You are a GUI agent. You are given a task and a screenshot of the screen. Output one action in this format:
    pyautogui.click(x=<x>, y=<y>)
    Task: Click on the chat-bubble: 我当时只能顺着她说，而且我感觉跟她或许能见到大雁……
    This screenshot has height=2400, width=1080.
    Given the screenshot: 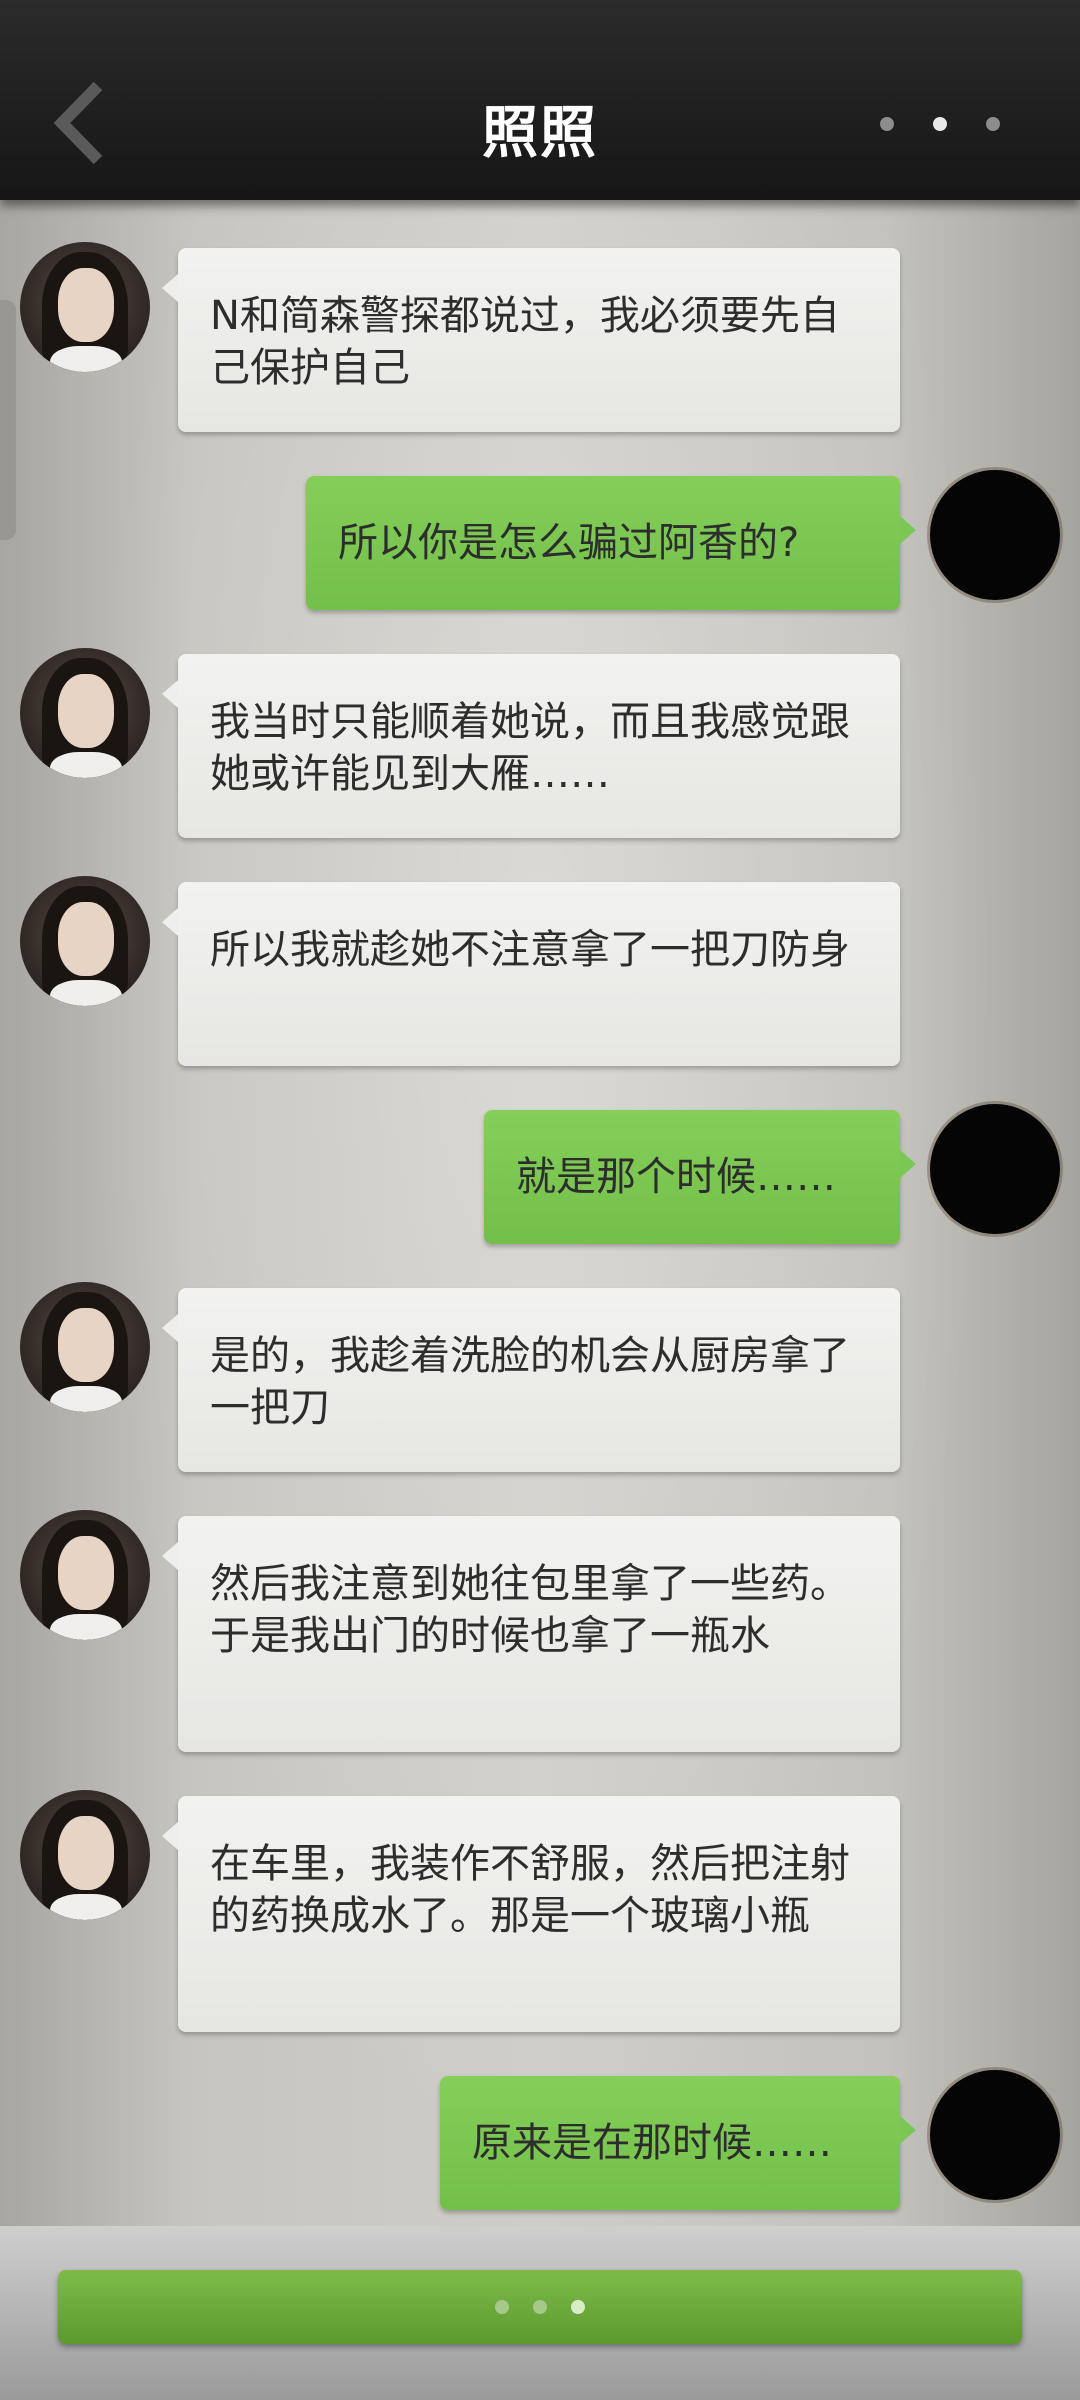 What is the action you would take?
    pyautogui.click(x=531, y=746)
    